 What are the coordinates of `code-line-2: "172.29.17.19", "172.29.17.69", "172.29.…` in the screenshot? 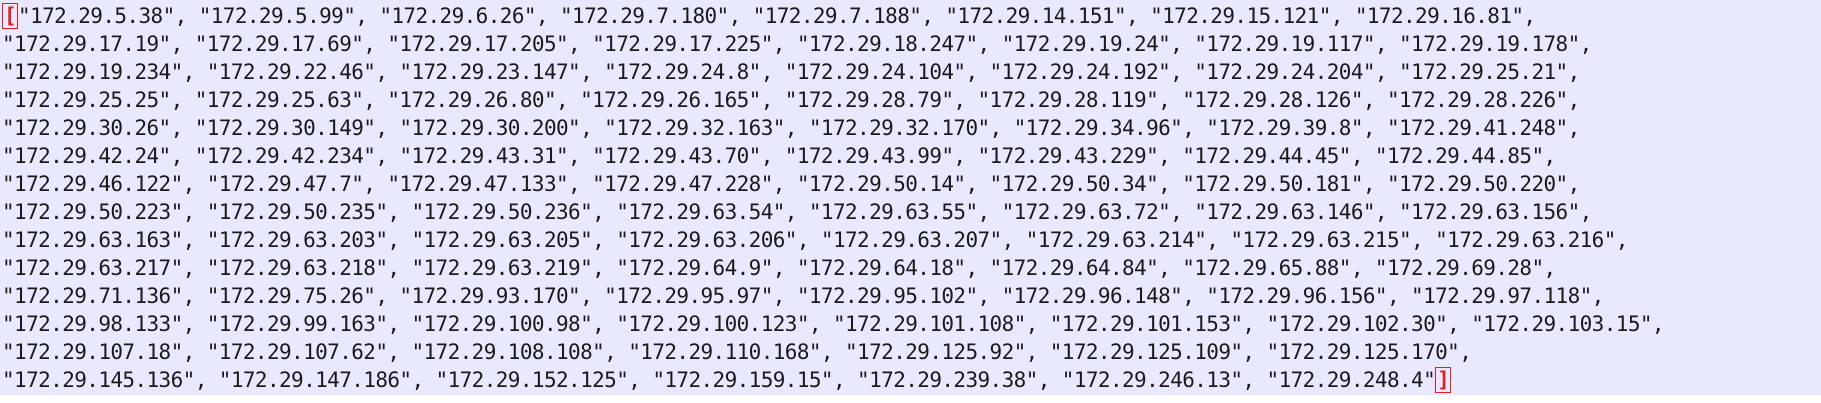 It's located at (910, 44).